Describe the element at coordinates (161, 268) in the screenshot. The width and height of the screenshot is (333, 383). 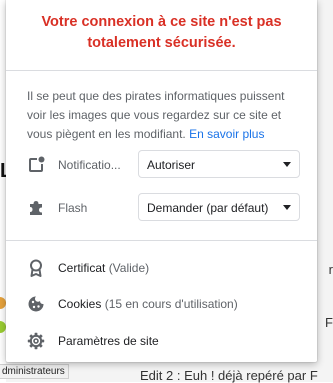
I see `certificate-row: Certificat (Valide)` at that location.